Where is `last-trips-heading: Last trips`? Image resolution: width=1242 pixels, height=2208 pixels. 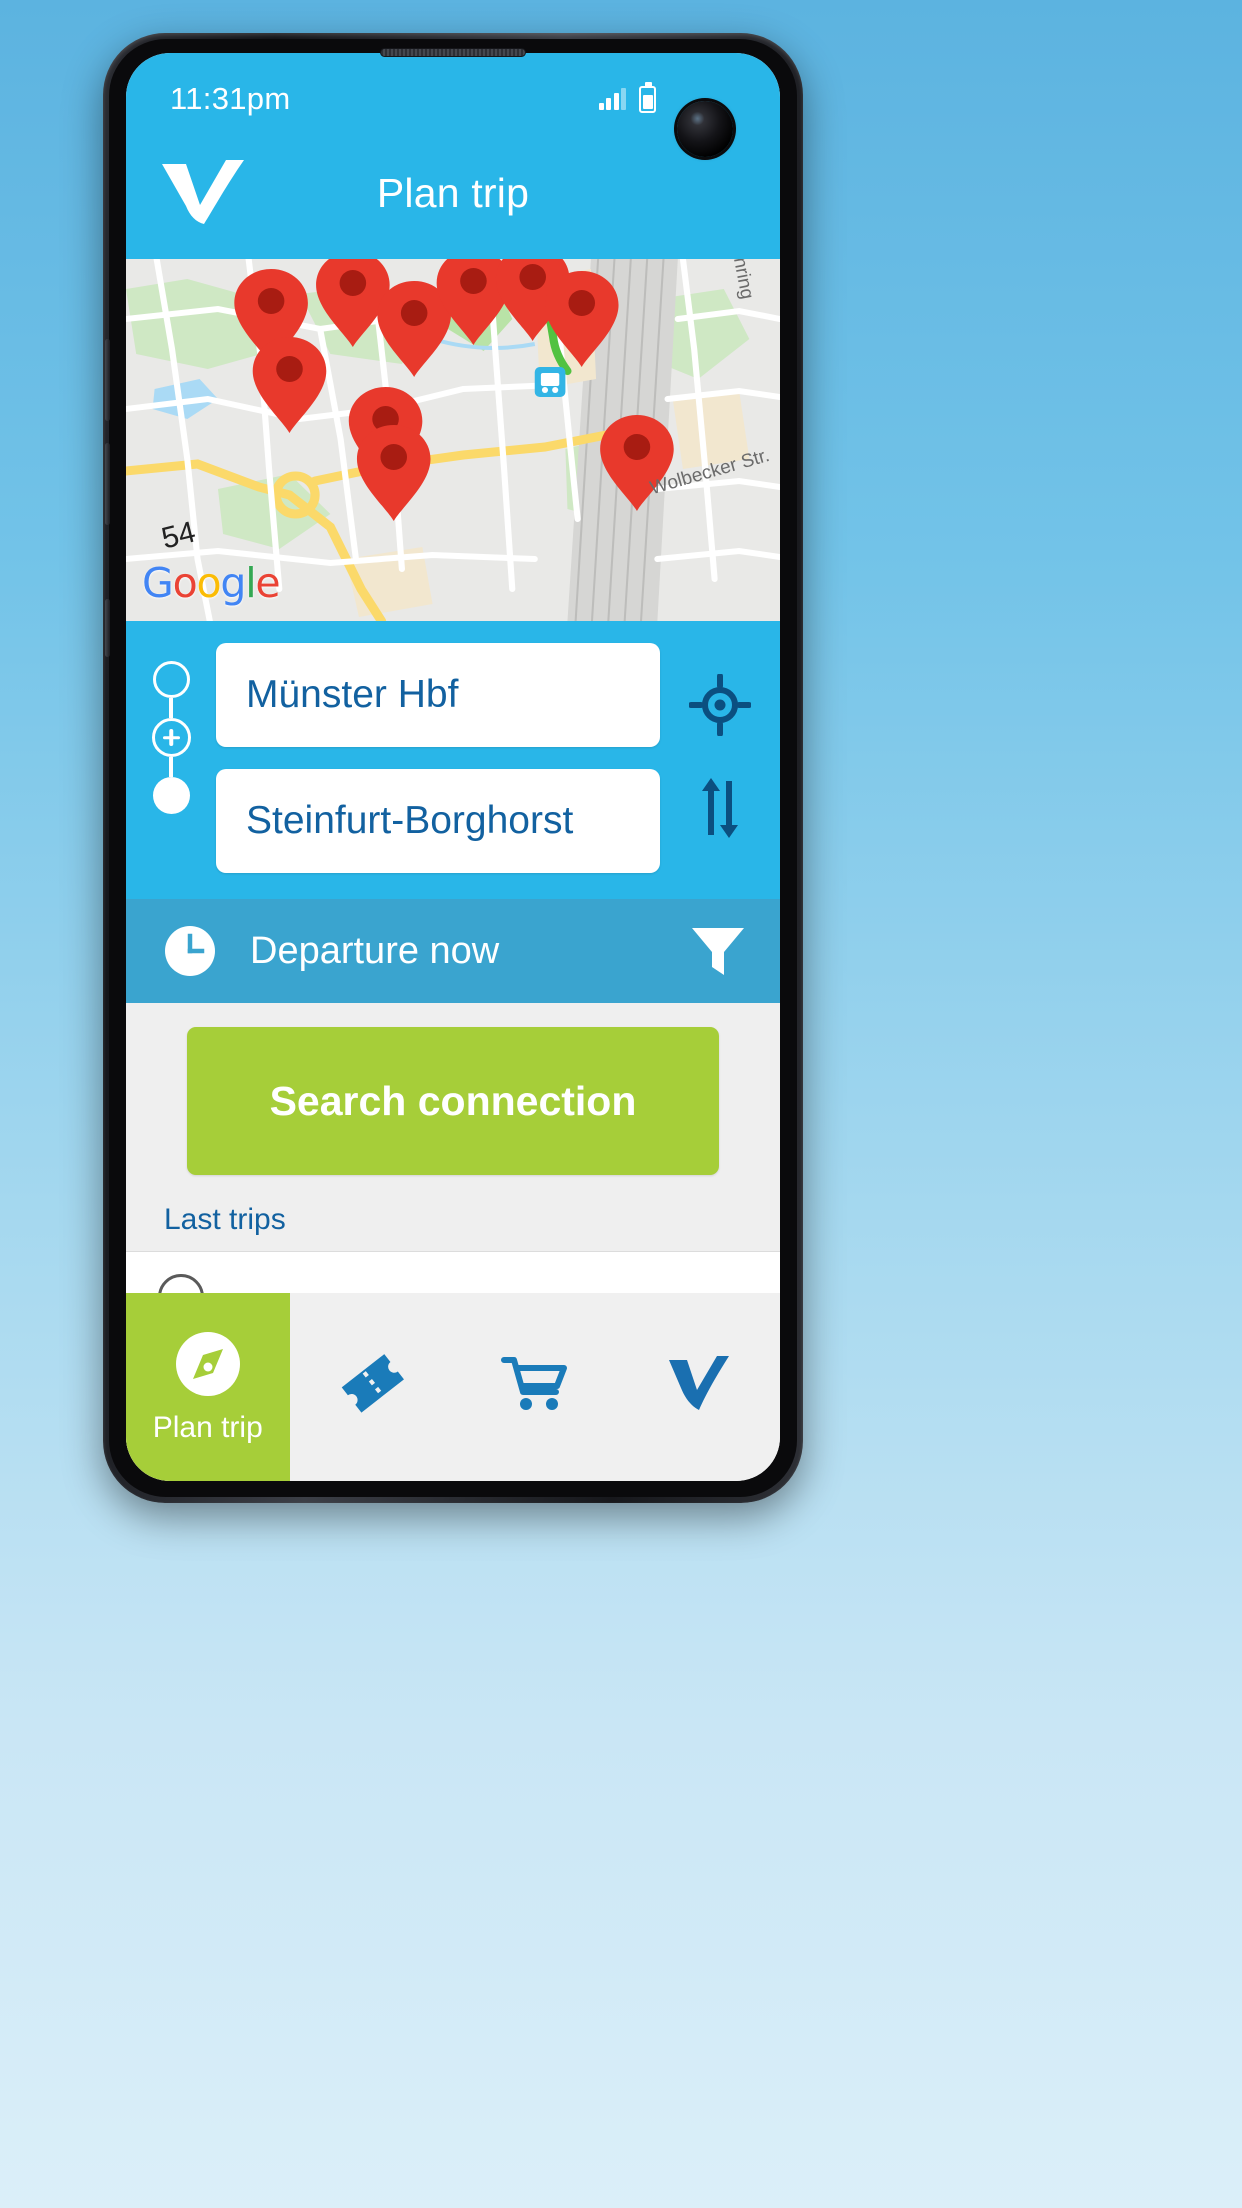 last-trips-heading: Last trips is located at coordinates (225, 1219).